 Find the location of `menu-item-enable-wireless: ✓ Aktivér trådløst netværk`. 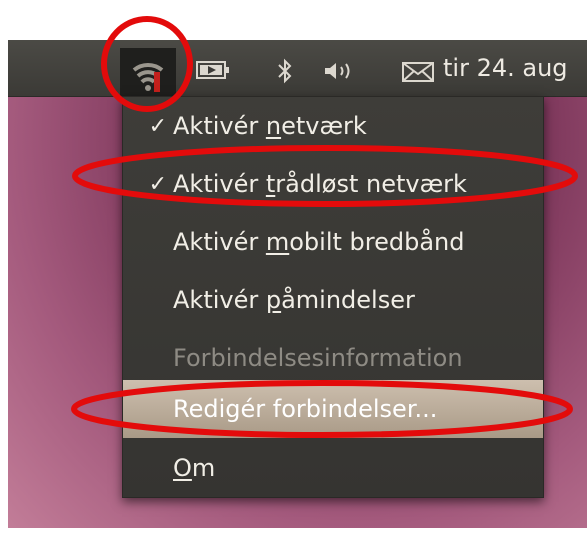

menu-item-enable-wireless: ✓ Aktivér trådløst netværk is located at coordinates (333, 184).